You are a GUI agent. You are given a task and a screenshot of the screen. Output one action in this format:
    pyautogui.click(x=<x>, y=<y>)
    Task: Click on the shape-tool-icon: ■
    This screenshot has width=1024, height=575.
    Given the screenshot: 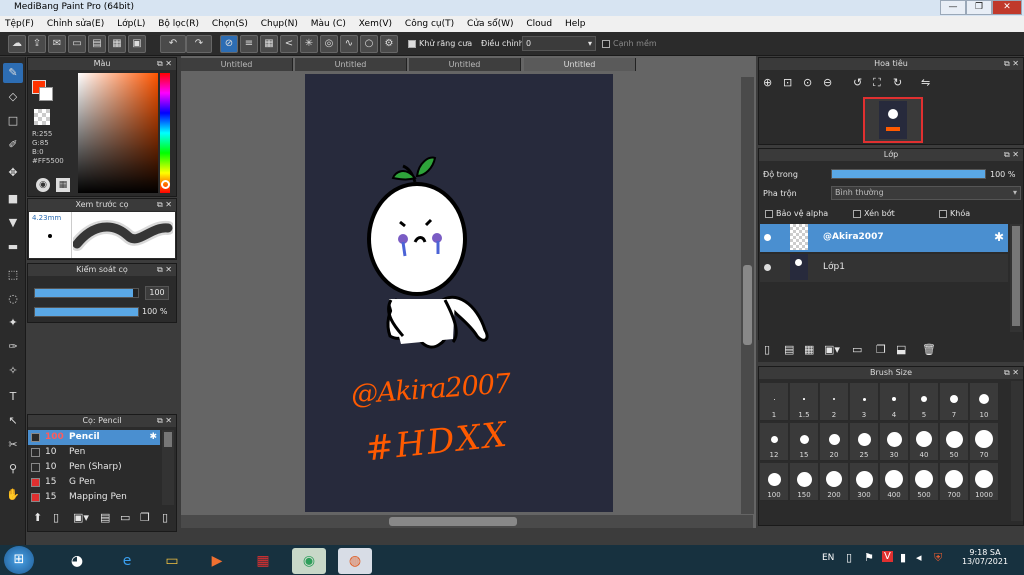 What is the action you would take?
    pyautogui.click(x=13, y=199)
    